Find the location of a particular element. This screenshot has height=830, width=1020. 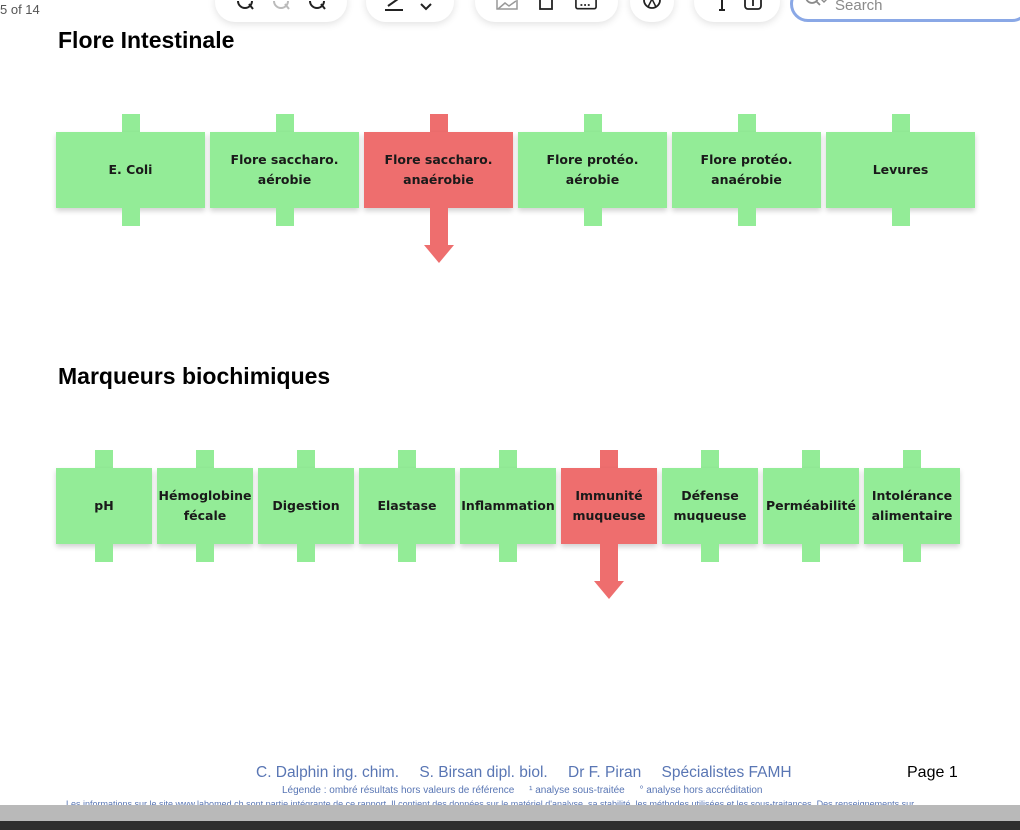

pen-markup-icon is located at coordinates (394, 6).